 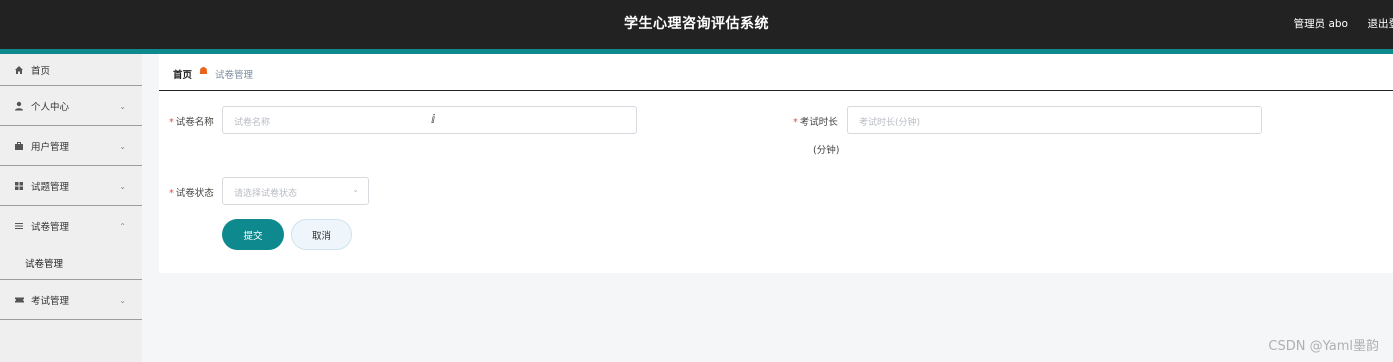 I want to click on sidebar-item-label: 试卷管理, so click(x=50, y=227).